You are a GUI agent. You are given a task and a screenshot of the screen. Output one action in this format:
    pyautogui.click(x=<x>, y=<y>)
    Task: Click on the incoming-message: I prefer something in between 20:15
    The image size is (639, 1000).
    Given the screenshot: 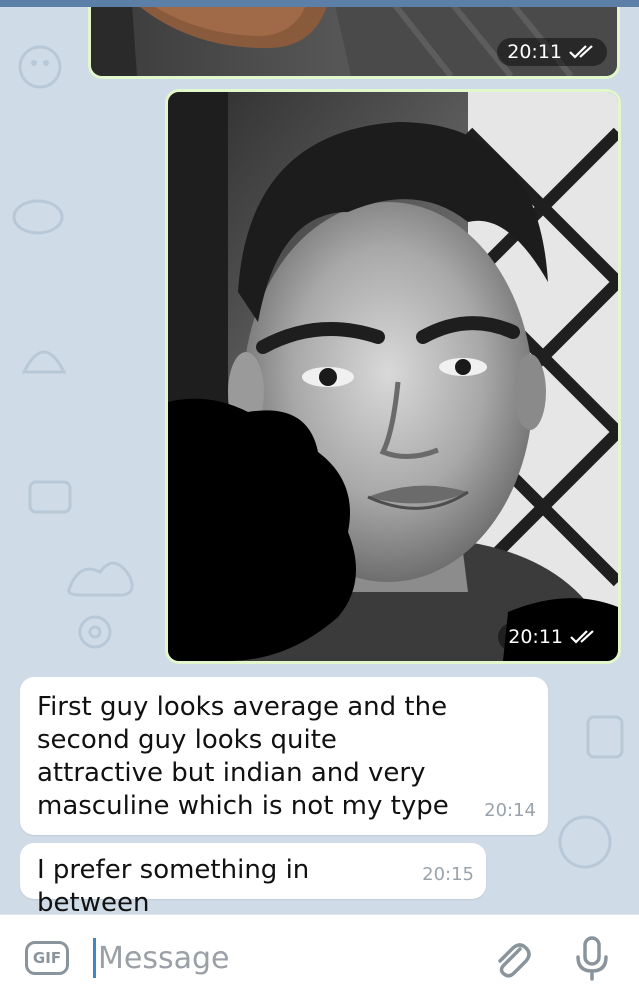 What is the action you would take?
    pyautogui.click(x=253, y=878)
    